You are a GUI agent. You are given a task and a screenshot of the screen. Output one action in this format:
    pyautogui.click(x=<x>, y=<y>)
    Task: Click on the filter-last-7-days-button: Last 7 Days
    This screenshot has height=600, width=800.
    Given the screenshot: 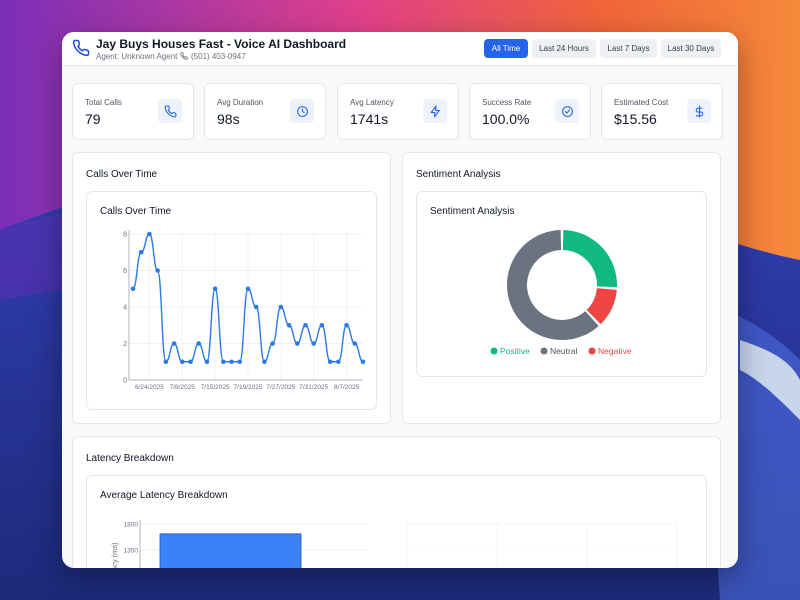 What is the action you would take?
    pyautogui.click(x=628, y=48)
    